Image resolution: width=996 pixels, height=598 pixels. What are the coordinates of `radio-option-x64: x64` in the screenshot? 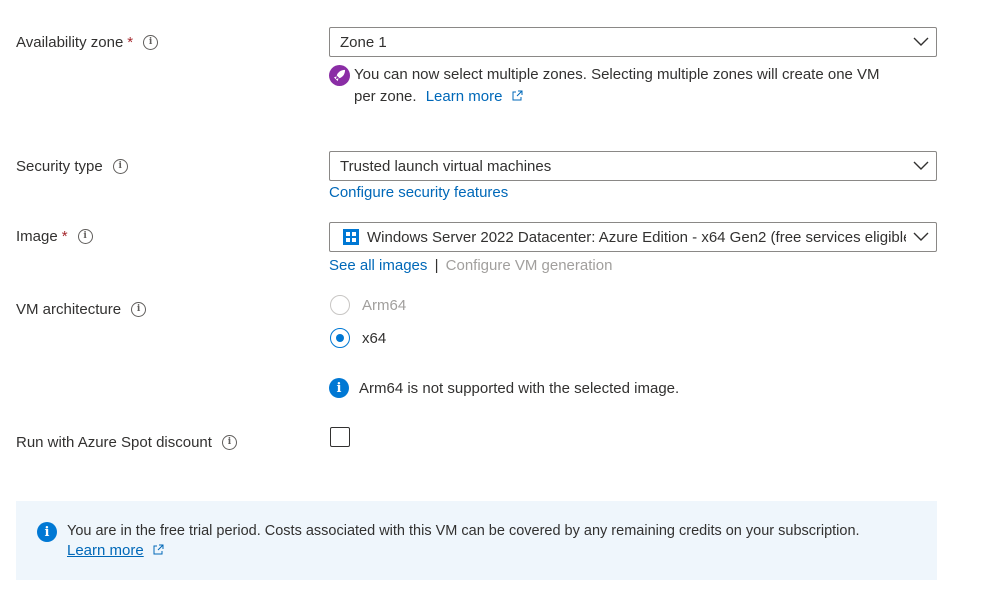 It's located at (358, 338).